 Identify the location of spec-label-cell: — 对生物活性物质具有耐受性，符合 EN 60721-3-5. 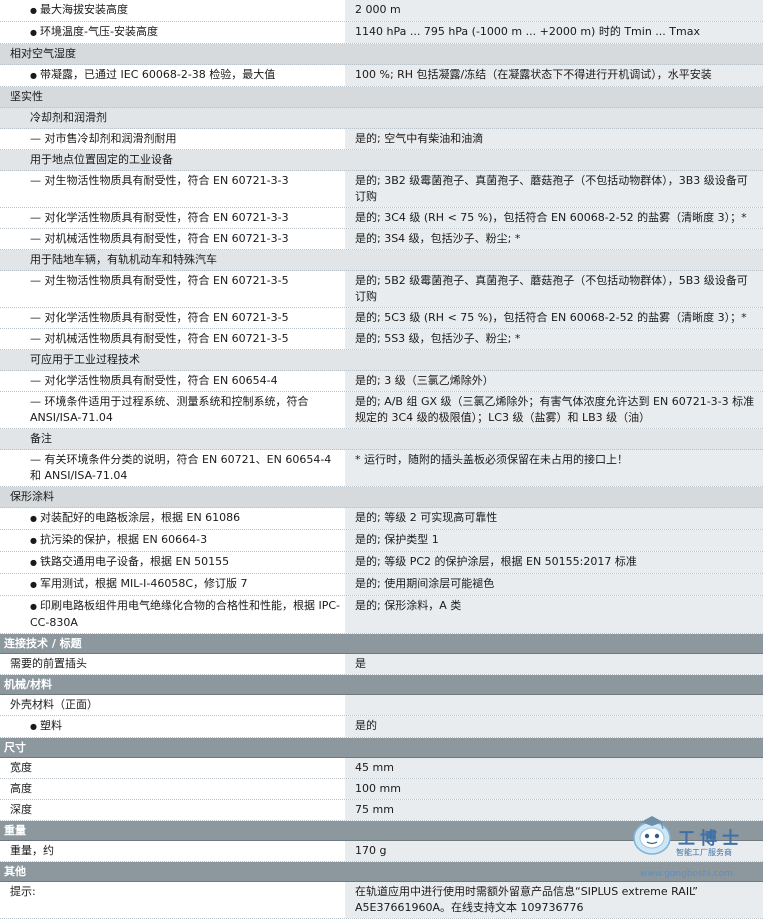
(172, 289).